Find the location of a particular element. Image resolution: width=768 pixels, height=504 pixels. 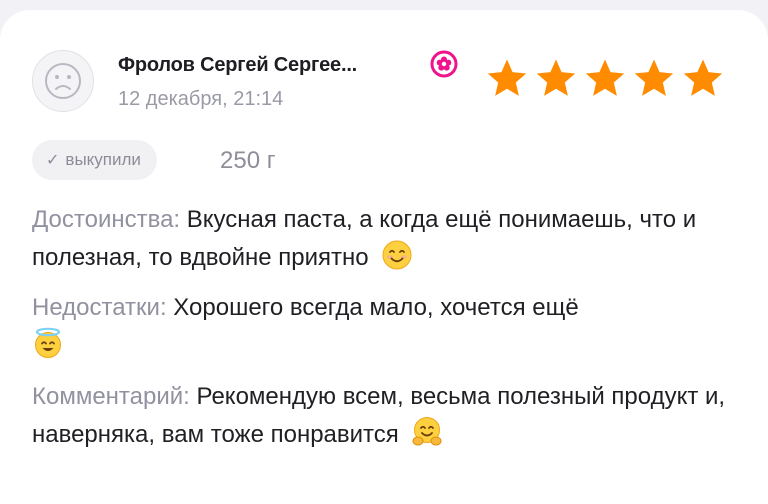

cons-text: Хорошего всегда мало, хочется ещё is located at coordinates (372, 307).